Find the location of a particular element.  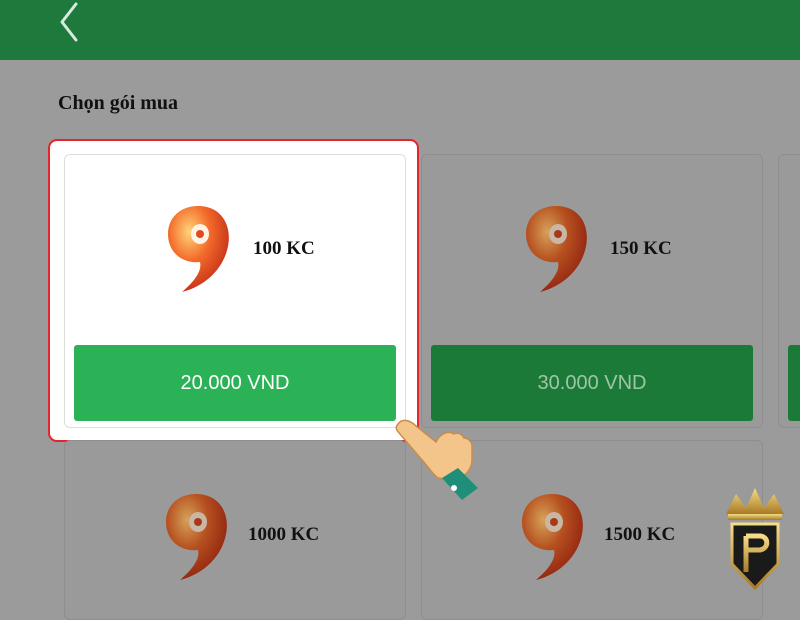

back-button is located at coordinates (69, 22).